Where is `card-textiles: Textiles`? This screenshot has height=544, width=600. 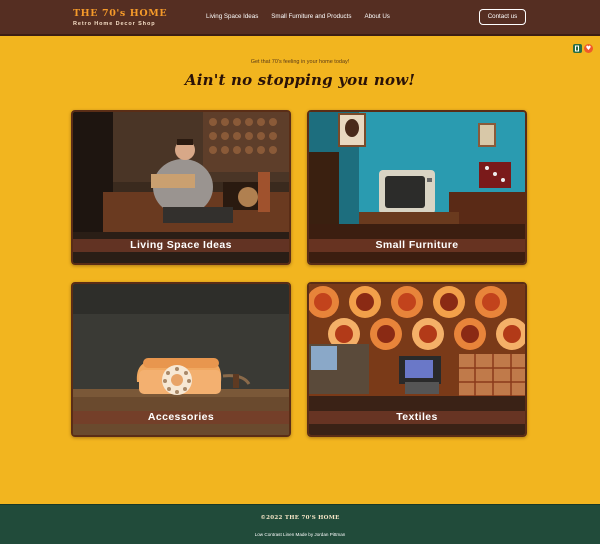 card-textiles: Textiles is located at coordinates (417, 359).